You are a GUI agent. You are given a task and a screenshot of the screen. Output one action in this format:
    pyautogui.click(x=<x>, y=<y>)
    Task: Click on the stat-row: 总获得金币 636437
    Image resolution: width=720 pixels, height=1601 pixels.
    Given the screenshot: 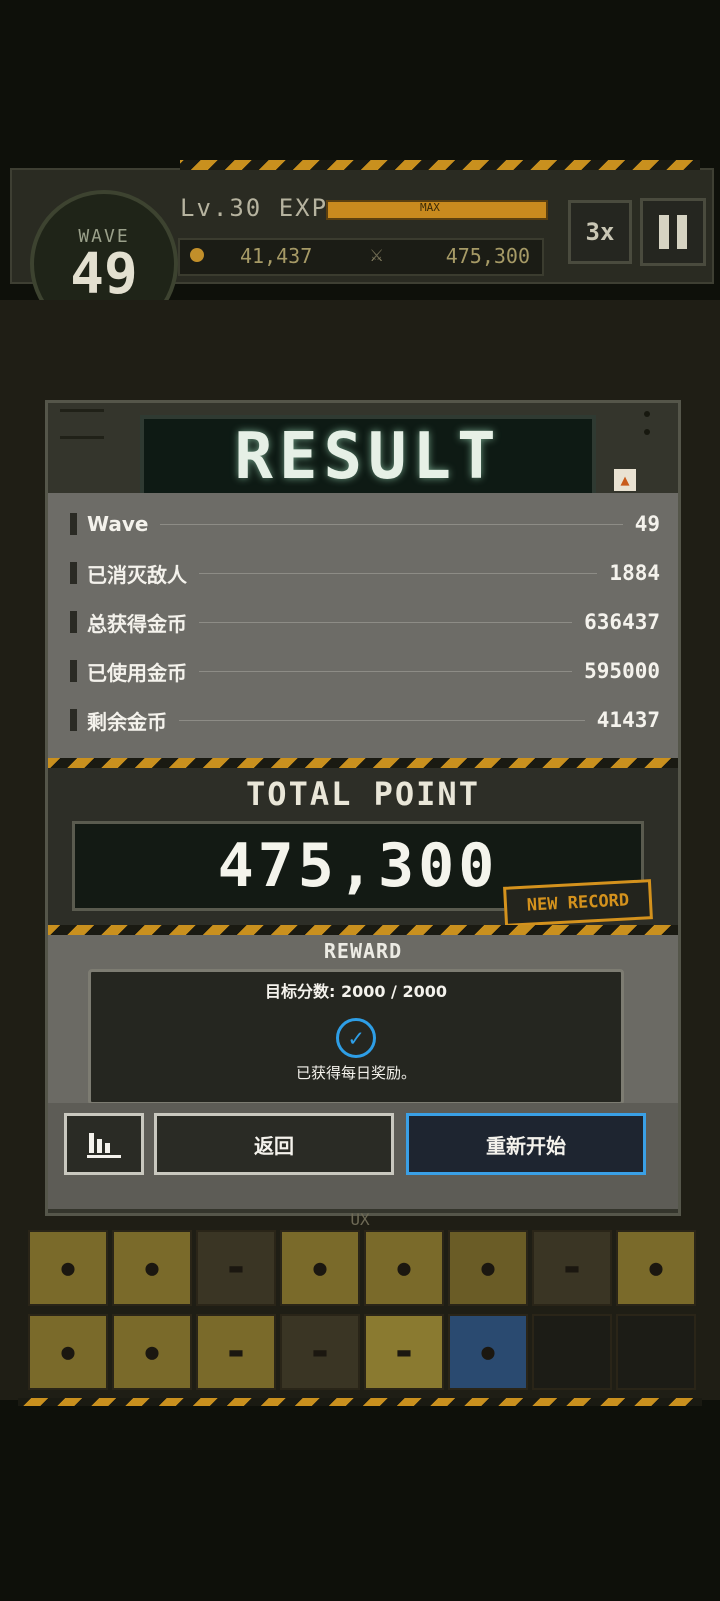 What is the action you would take?
    pyautogui.click(x=365, y=622)
    